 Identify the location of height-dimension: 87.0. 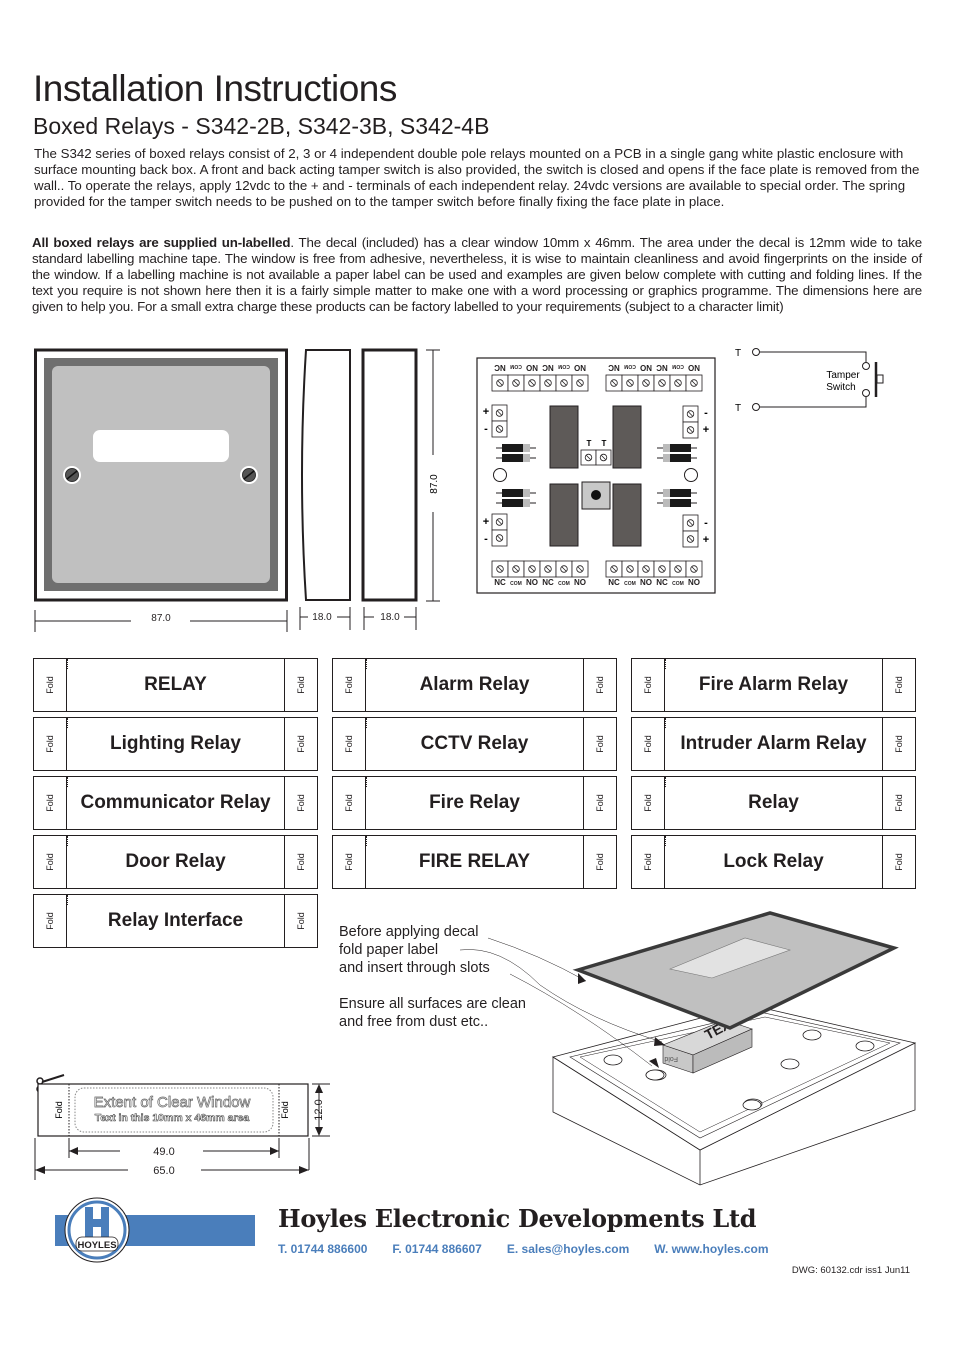
(434, 484).